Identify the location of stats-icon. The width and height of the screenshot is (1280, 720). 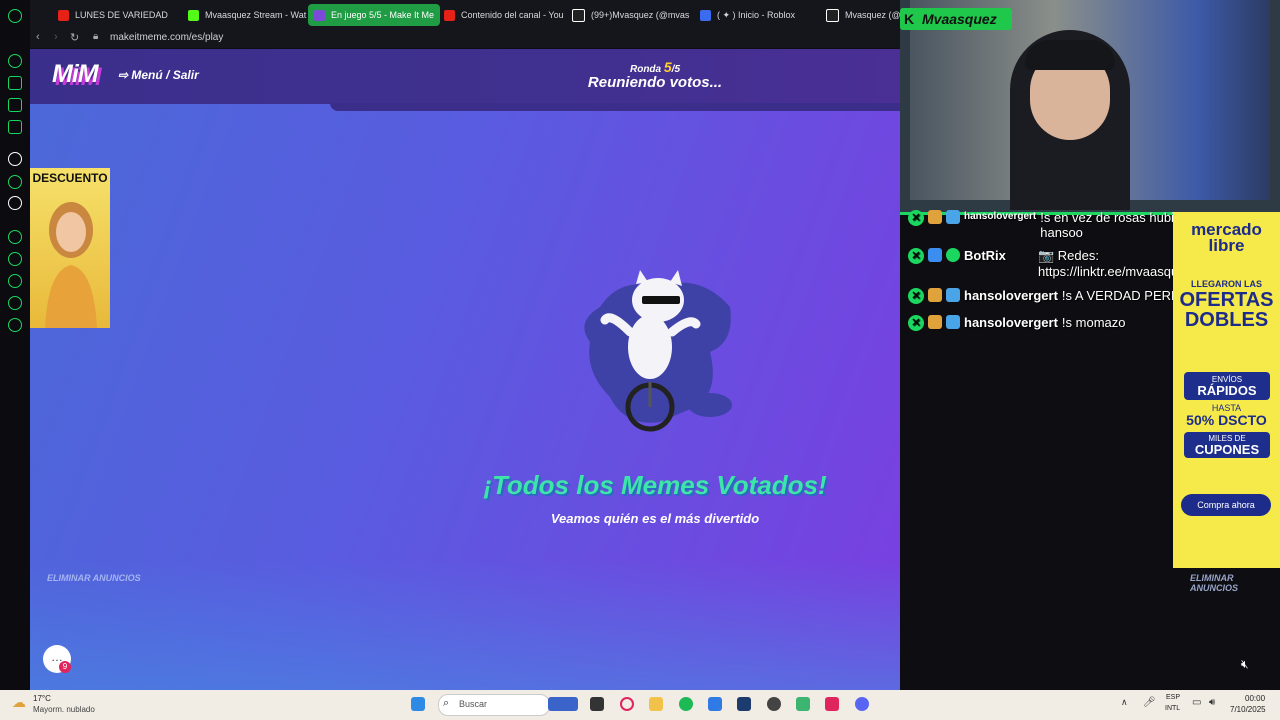
(15, 105).